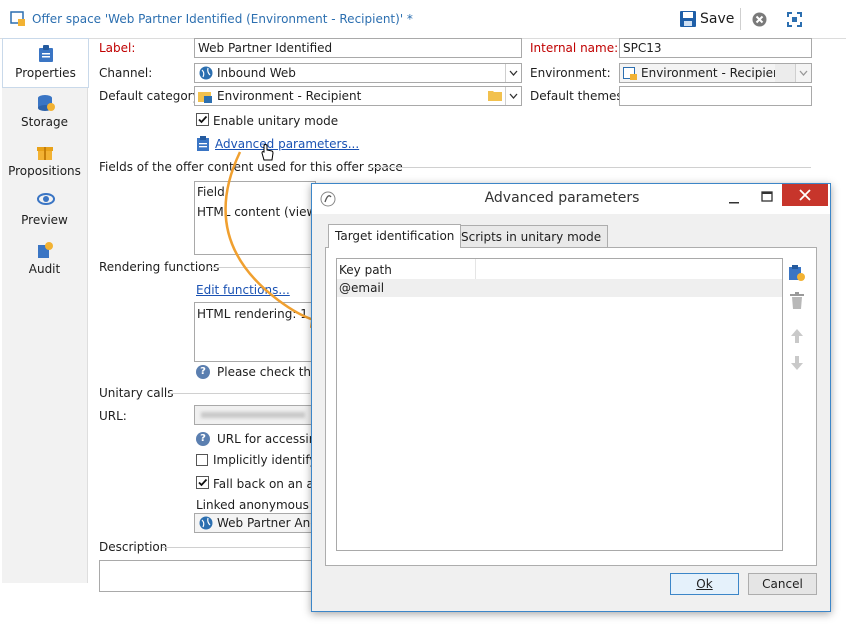 Image resolution: width=846 pixels, height=629 pixels. What do you see at coordinates (571, 199) in the screenshot?
I see `dialog-title-bar: Advanced parameters` at bounding box center [571, 199].